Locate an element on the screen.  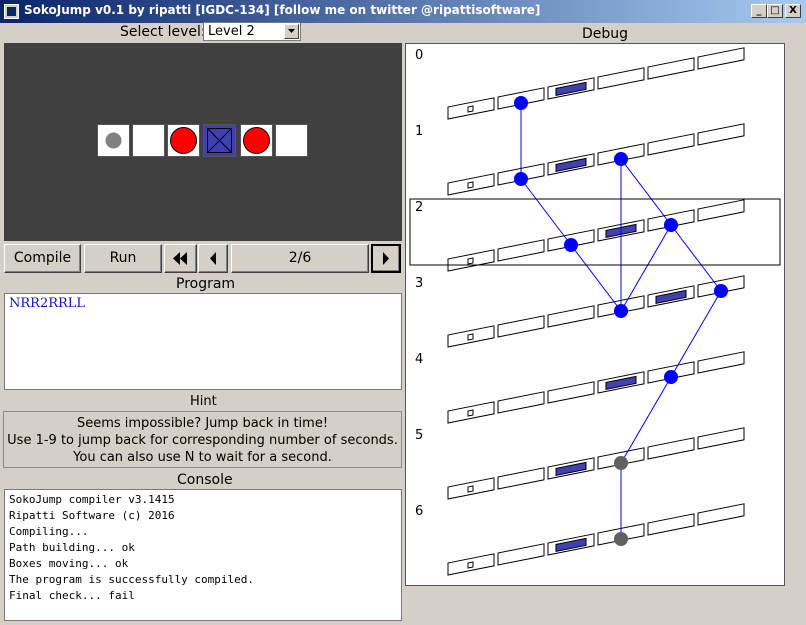
close-button: X is located at coordinates (793, 11).